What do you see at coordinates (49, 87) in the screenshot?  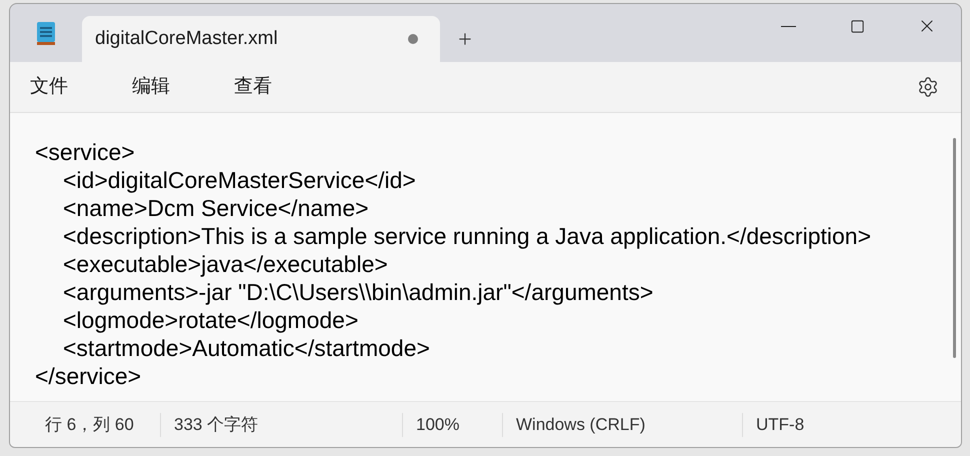 I see `menu-item: 文件` at bounding box center [49, 87].